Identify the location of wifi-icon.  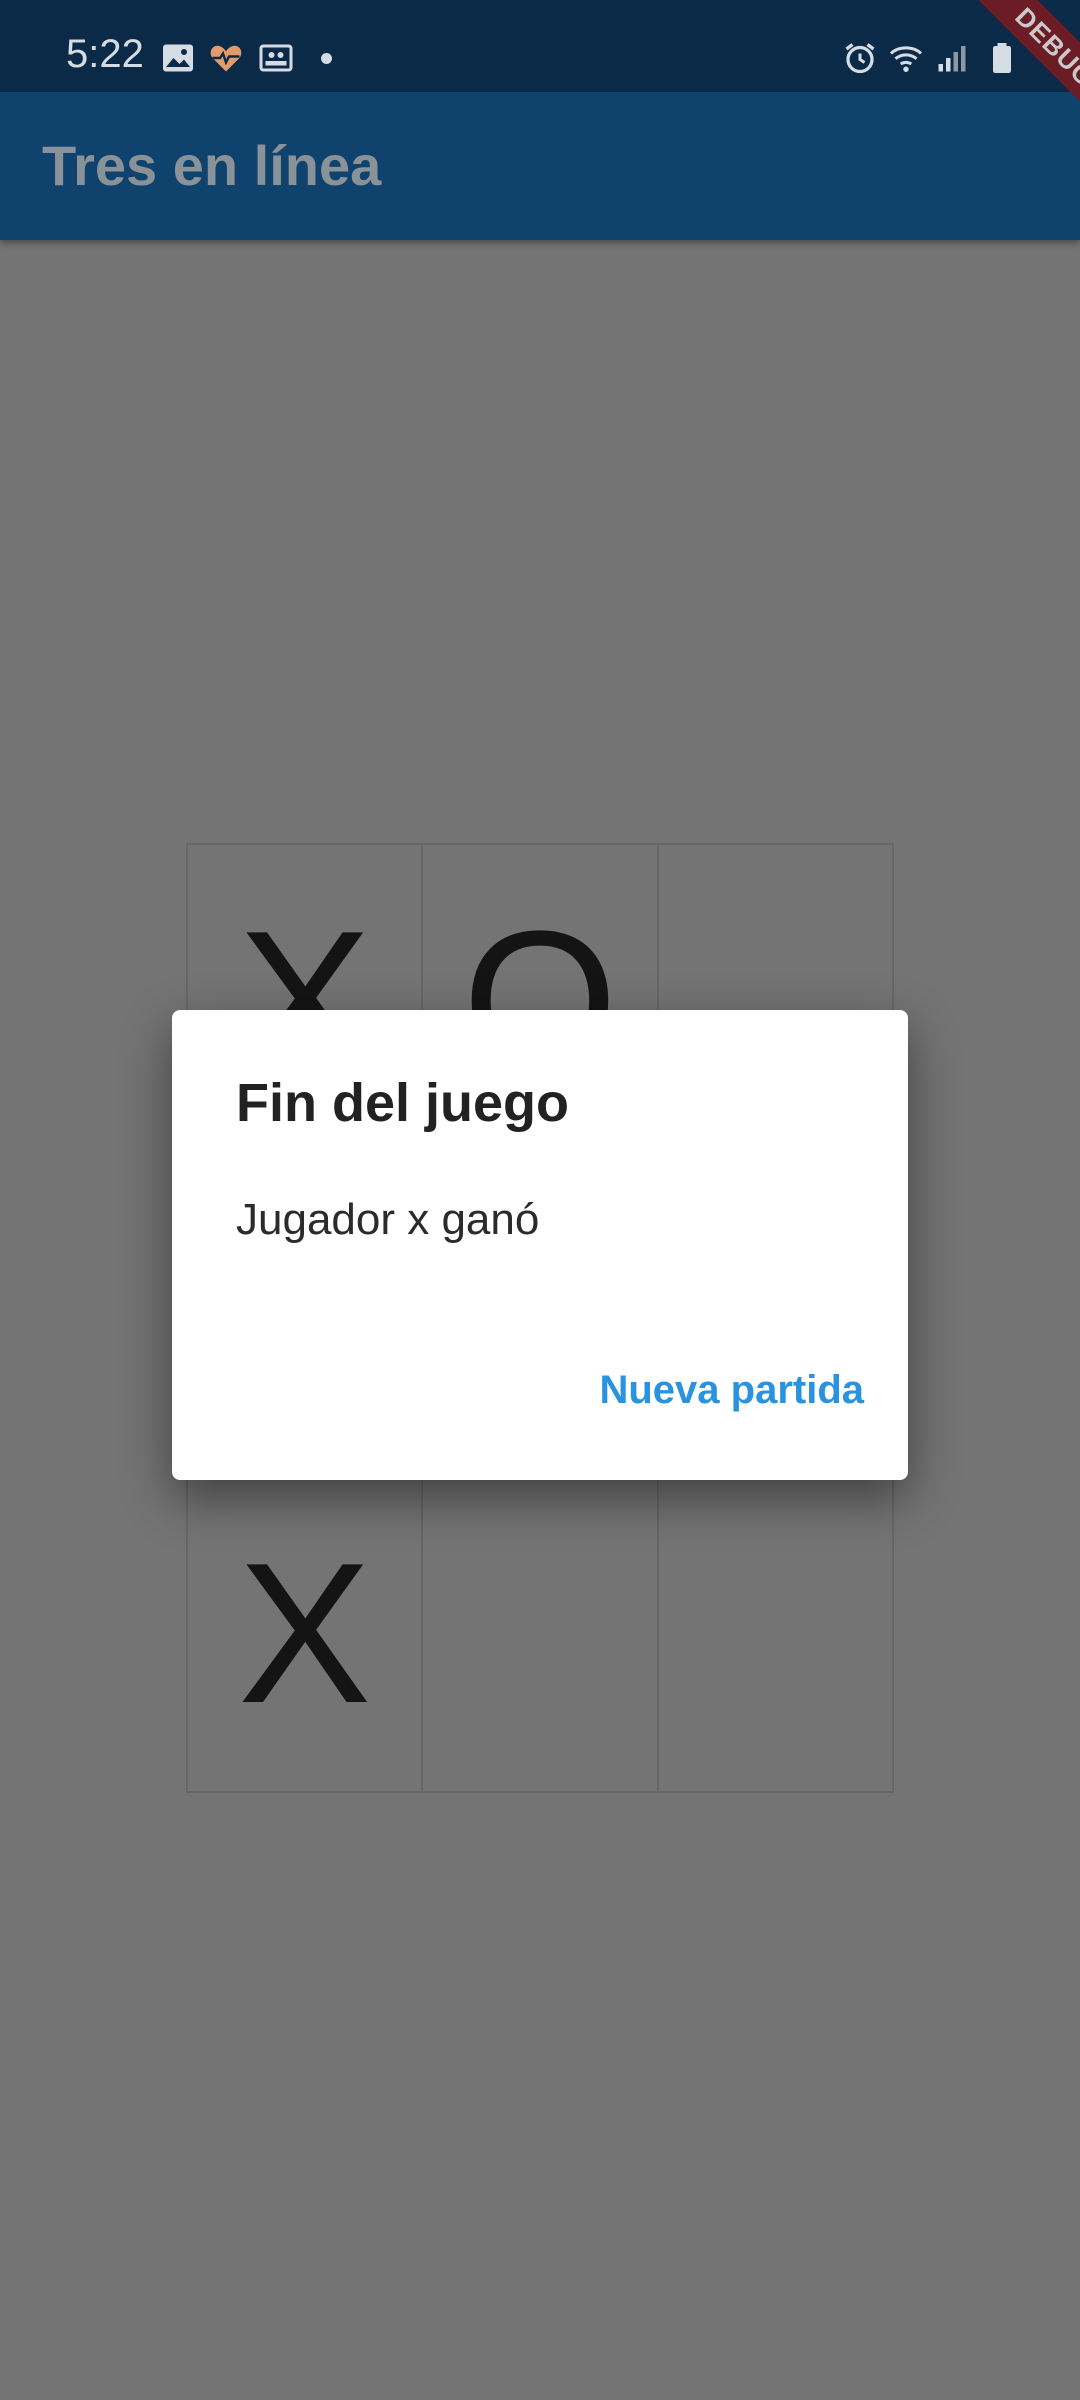
(906, 59).